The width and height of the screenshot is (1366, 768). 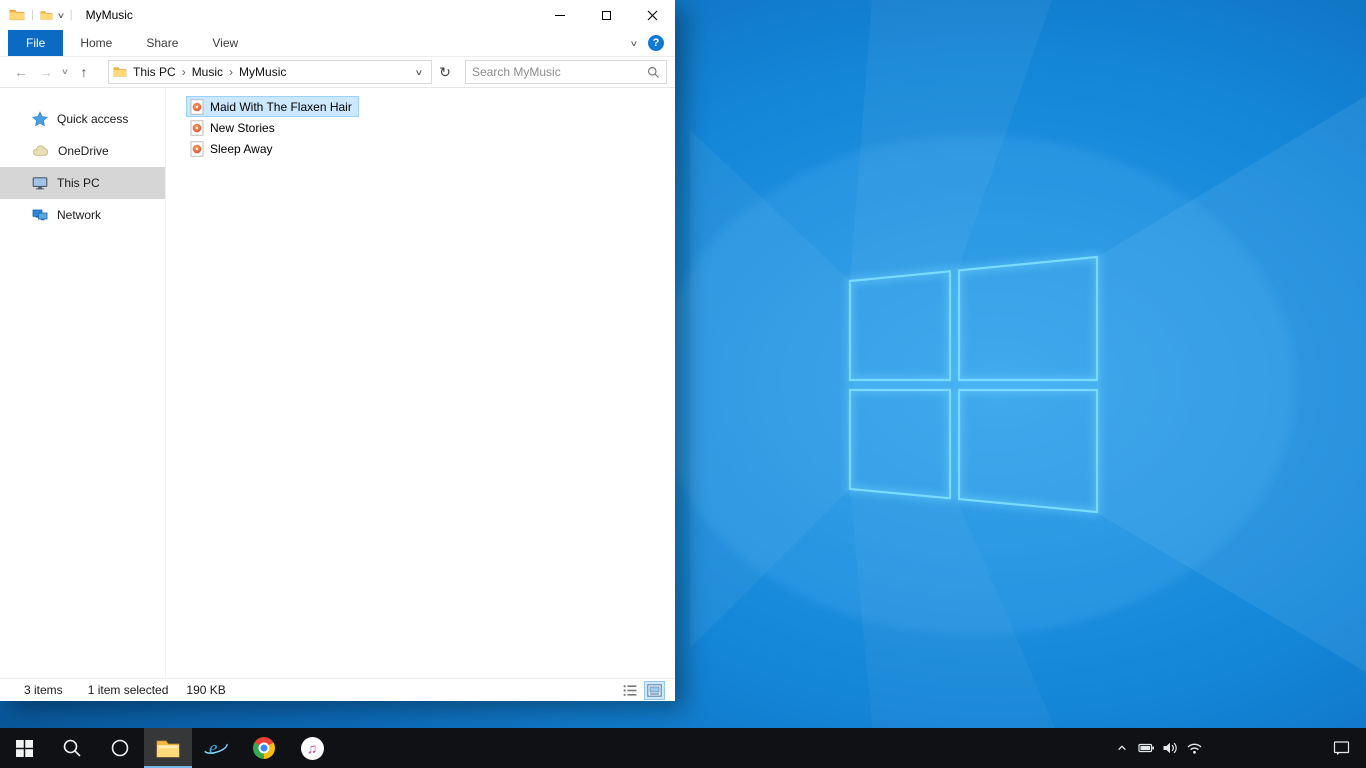 What do you see at coordinates (207, 72) in the screenshot?
I see `breadcrumb-music: Music` at bounding box center [207, 72].